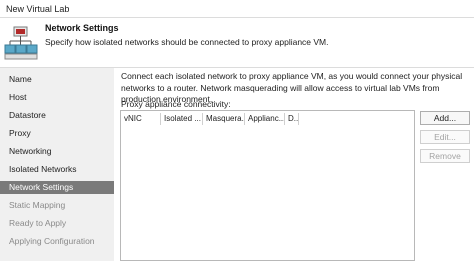  I want to click on window-title: New Virtual Lab, so click(38, 9).